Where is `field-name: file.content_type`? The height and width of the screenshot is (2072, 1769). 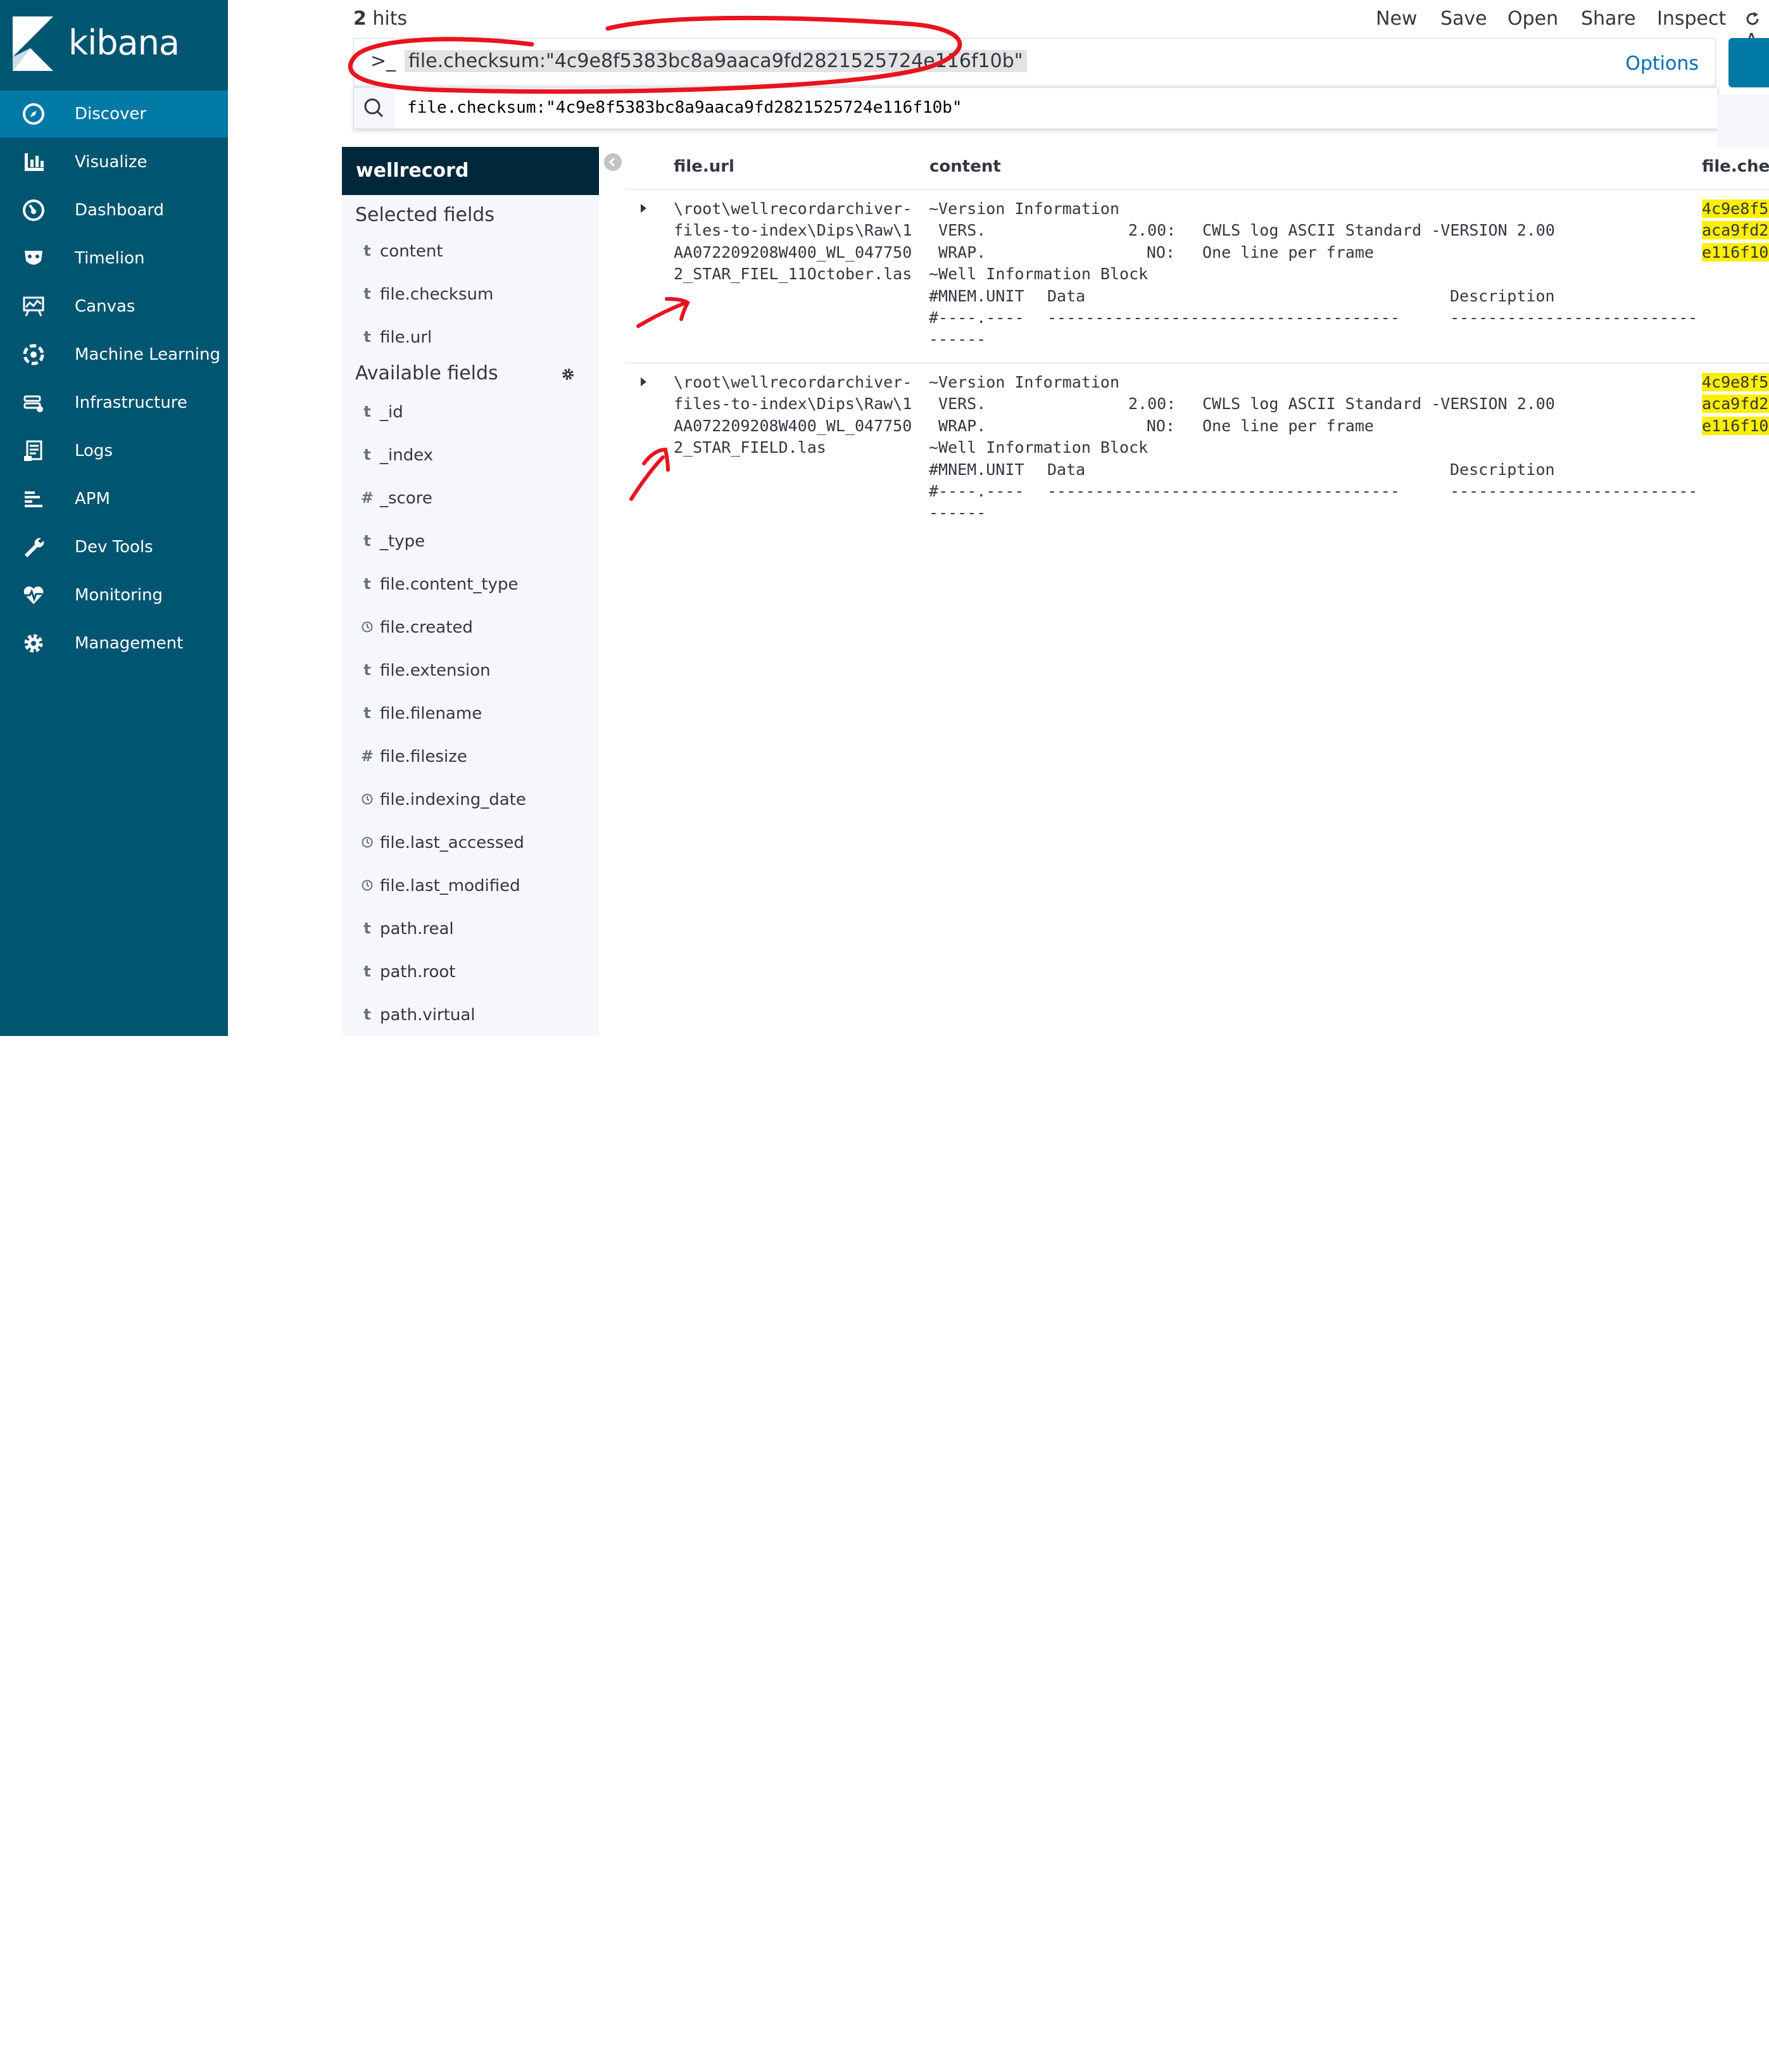
field-name: file.content_type is located at coordinates (450, 584).